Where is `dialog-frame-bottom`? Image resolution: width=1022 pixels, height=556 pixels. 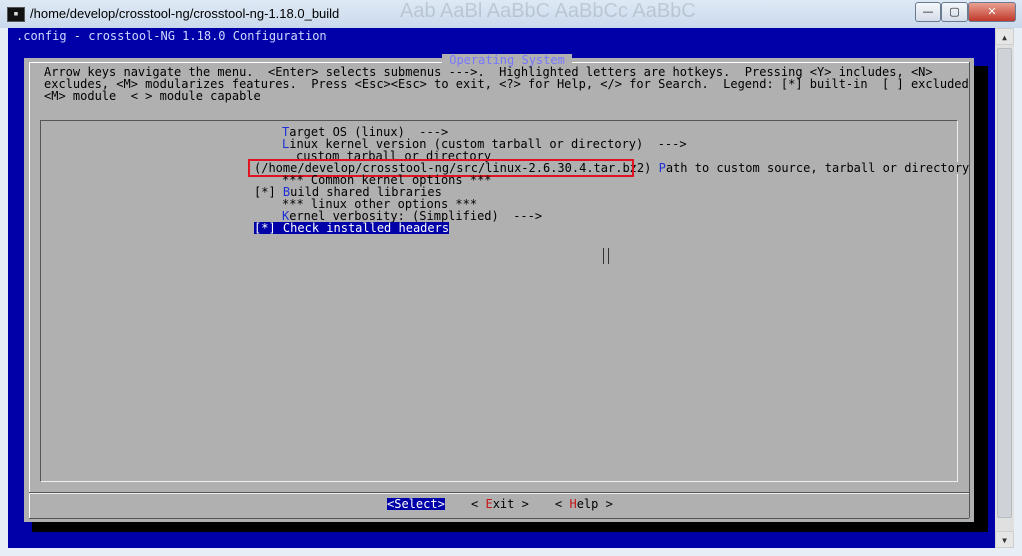 dialog-frame-bottom is located at coordinates (499, 518).